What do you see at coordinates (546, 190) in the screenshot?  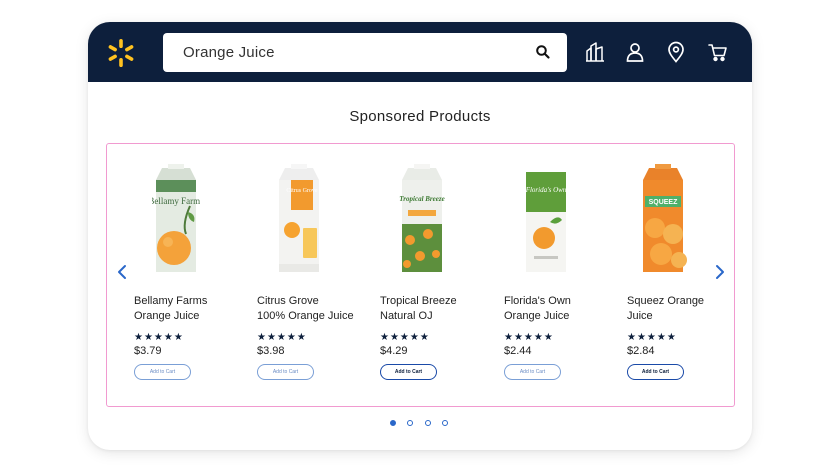 I see `carton-label: Florida's Own` at bounding box center [546, 190].